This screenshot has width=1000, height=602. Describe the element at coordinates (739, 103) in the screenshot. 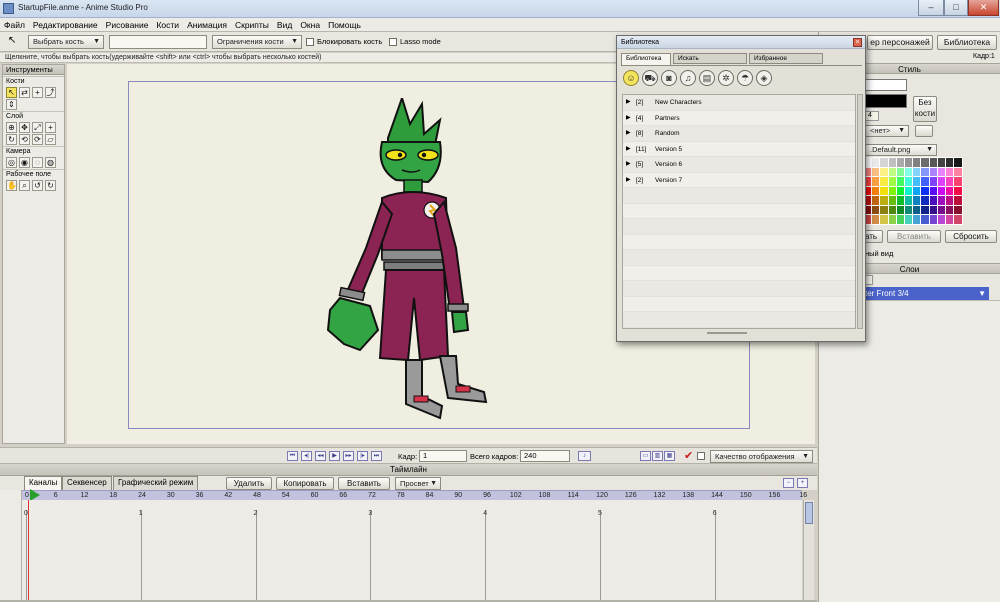

I see `library-item: ▶ [2] New Characters` at that location.